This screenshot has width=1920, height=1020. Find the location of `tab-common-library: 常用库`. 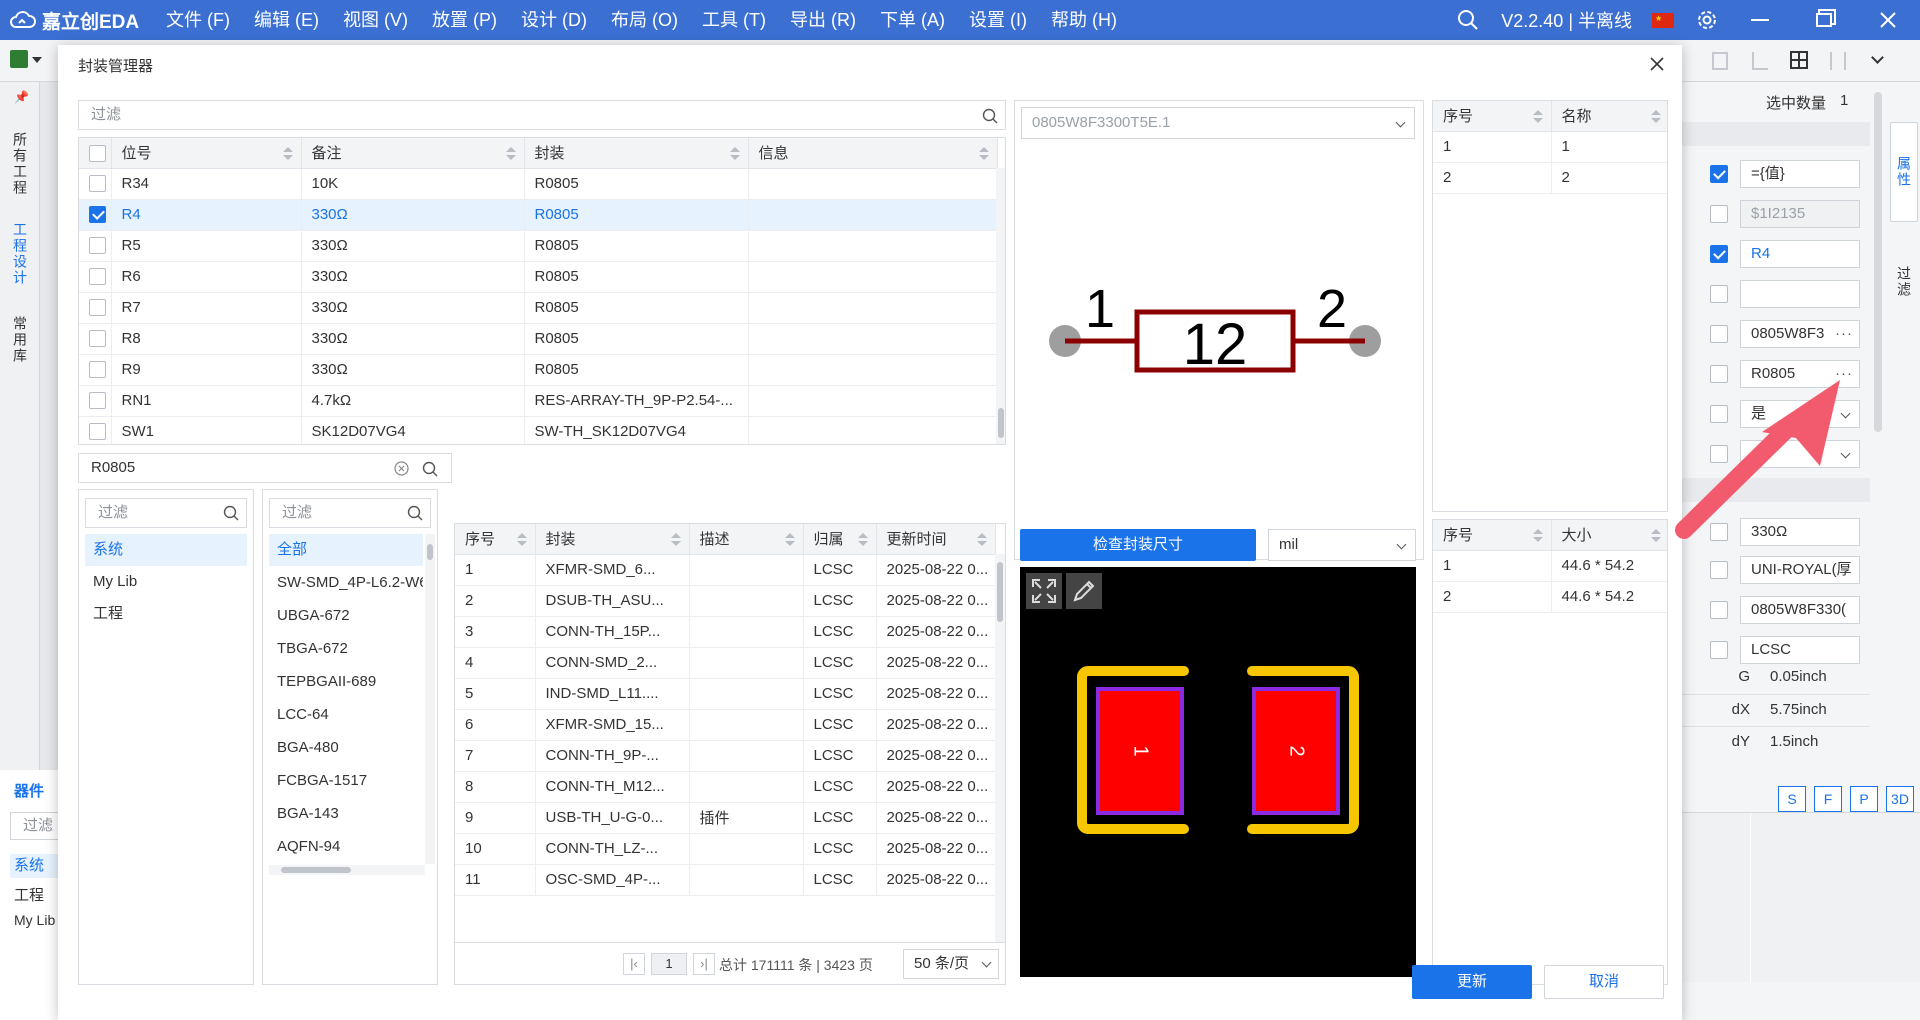

tab-common-library: 常用库 is located at coordinates (20, 341).